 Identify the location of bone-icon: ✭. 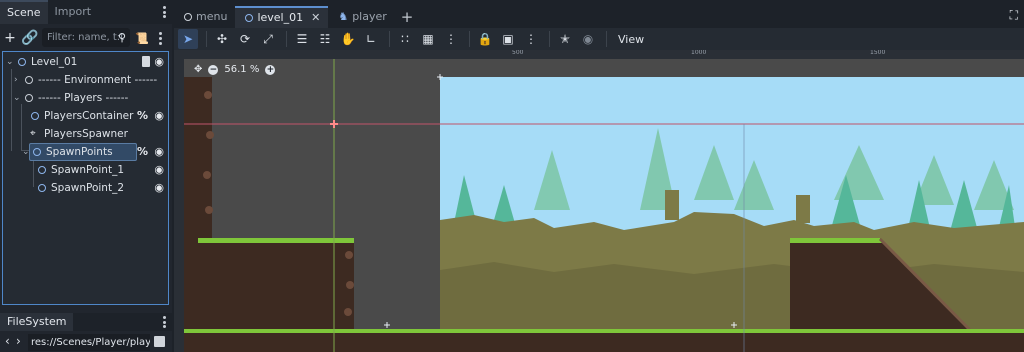
(565, 39).